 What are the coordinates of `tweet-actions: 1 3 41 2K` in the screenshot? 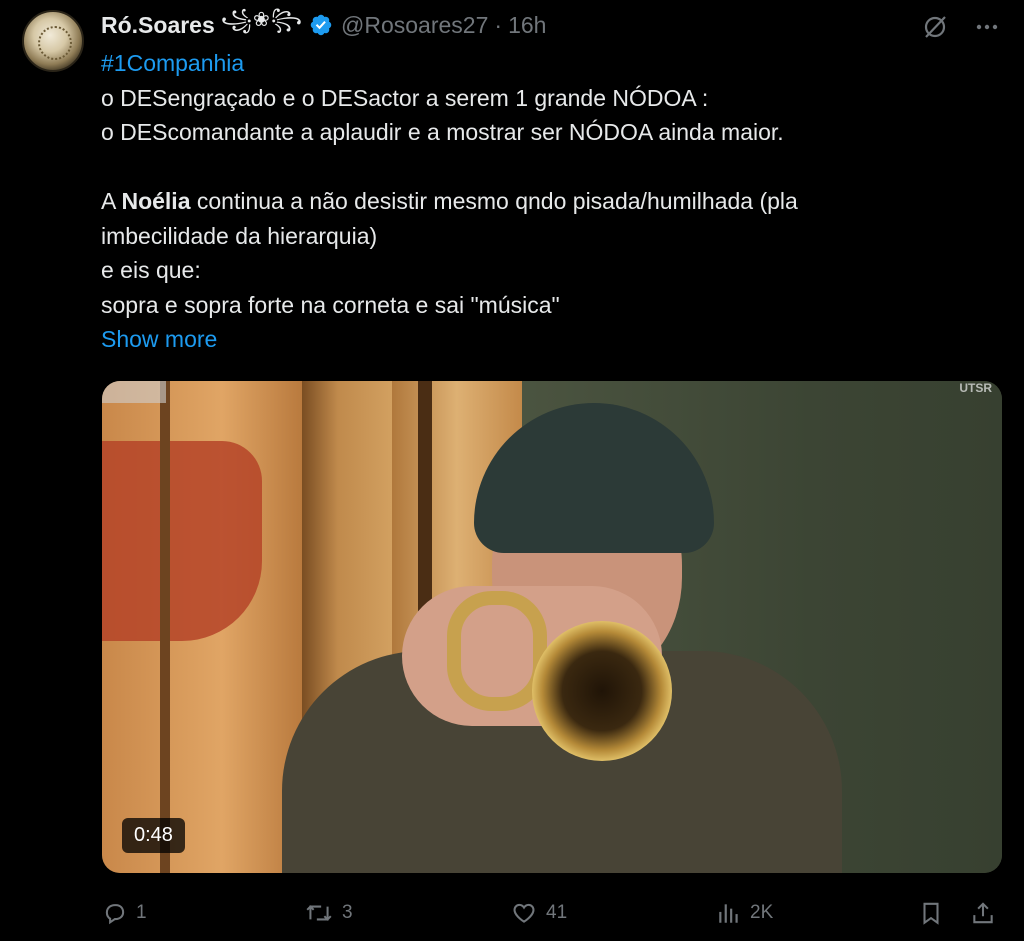 It's located at (552, 913).